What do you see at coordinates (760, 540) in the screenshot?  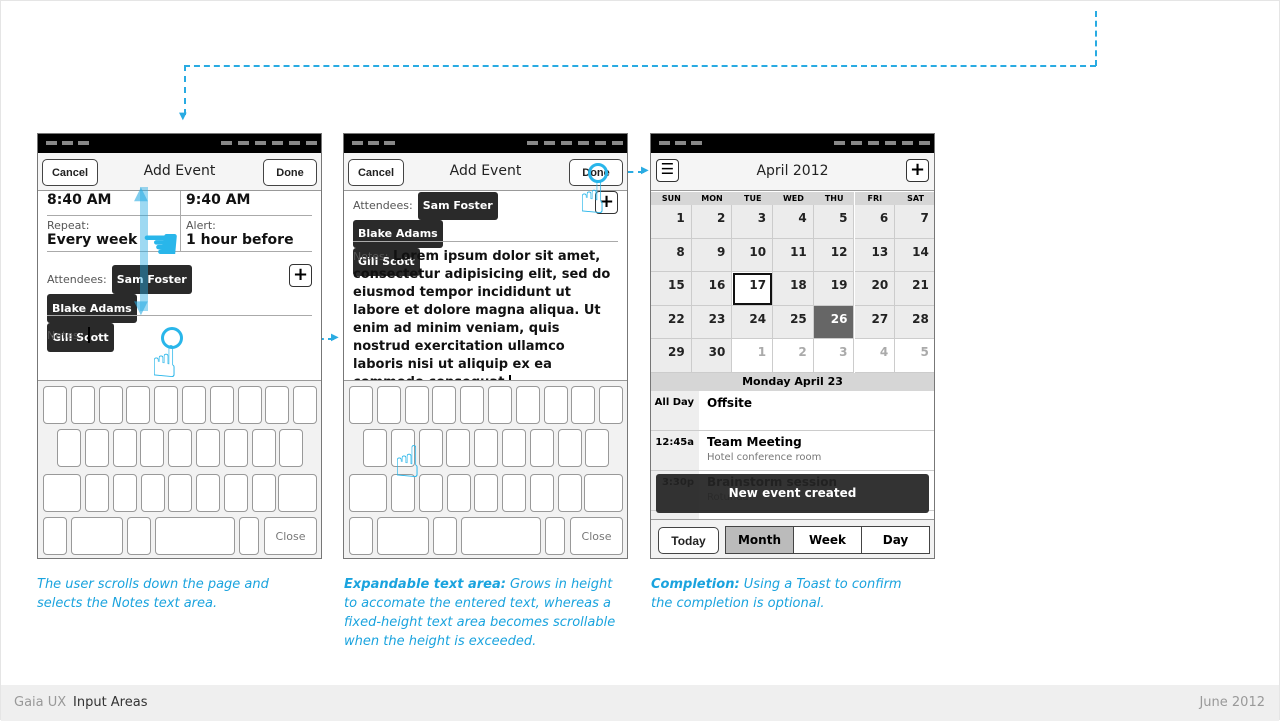 I see `tab-month: Month` at bounding box center [760, 540].